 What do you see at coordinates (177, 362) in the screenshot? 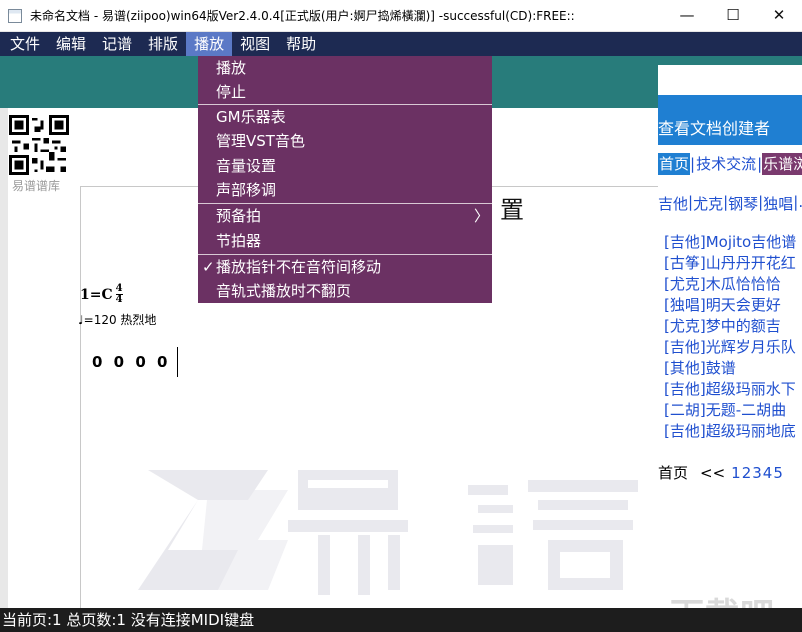
I see `input-cursor` at bounding box center [177, 362].